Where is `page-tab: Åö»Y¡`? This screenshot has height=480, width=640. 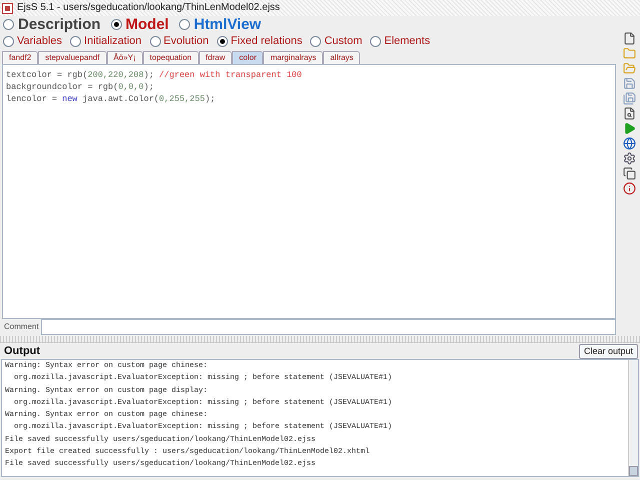
page-tab: Åö»Y¡ is located at coordinates (124, 57).